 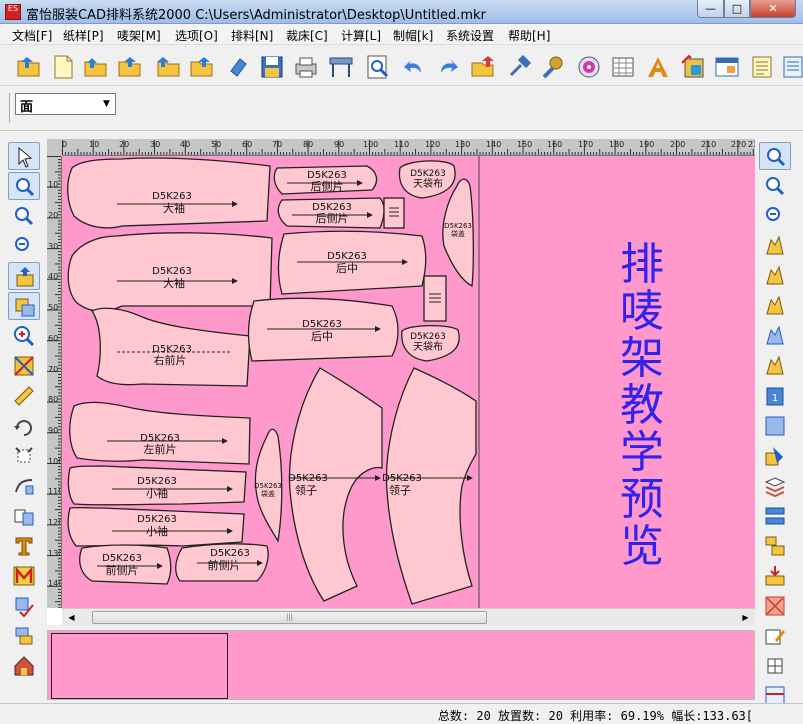 I want to click on magnifier-button, so click(x=24, y=336).